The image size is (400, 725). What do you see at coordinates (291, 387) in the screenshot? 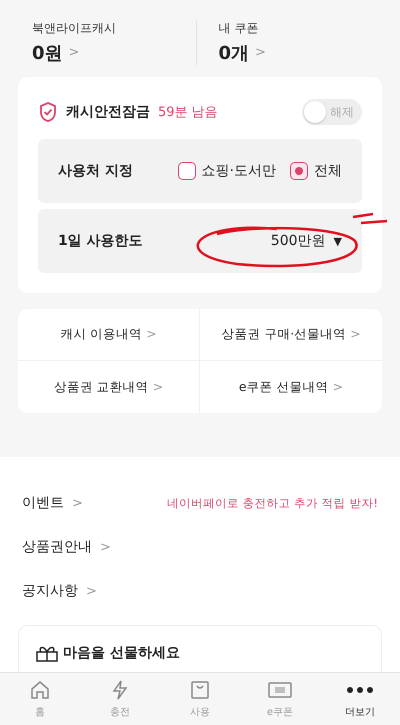
I see `history-link: e쿠폰 선물내역 >` at bounding box center [291, 387].